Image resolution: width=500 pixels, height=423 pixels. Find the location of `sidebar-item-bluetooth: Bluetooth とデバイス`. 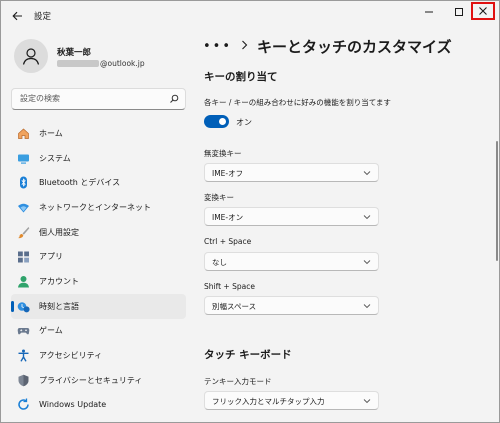

sidebar-item-bluetooth: Bluetooth とデバイス is located at coordinates (98, 182).